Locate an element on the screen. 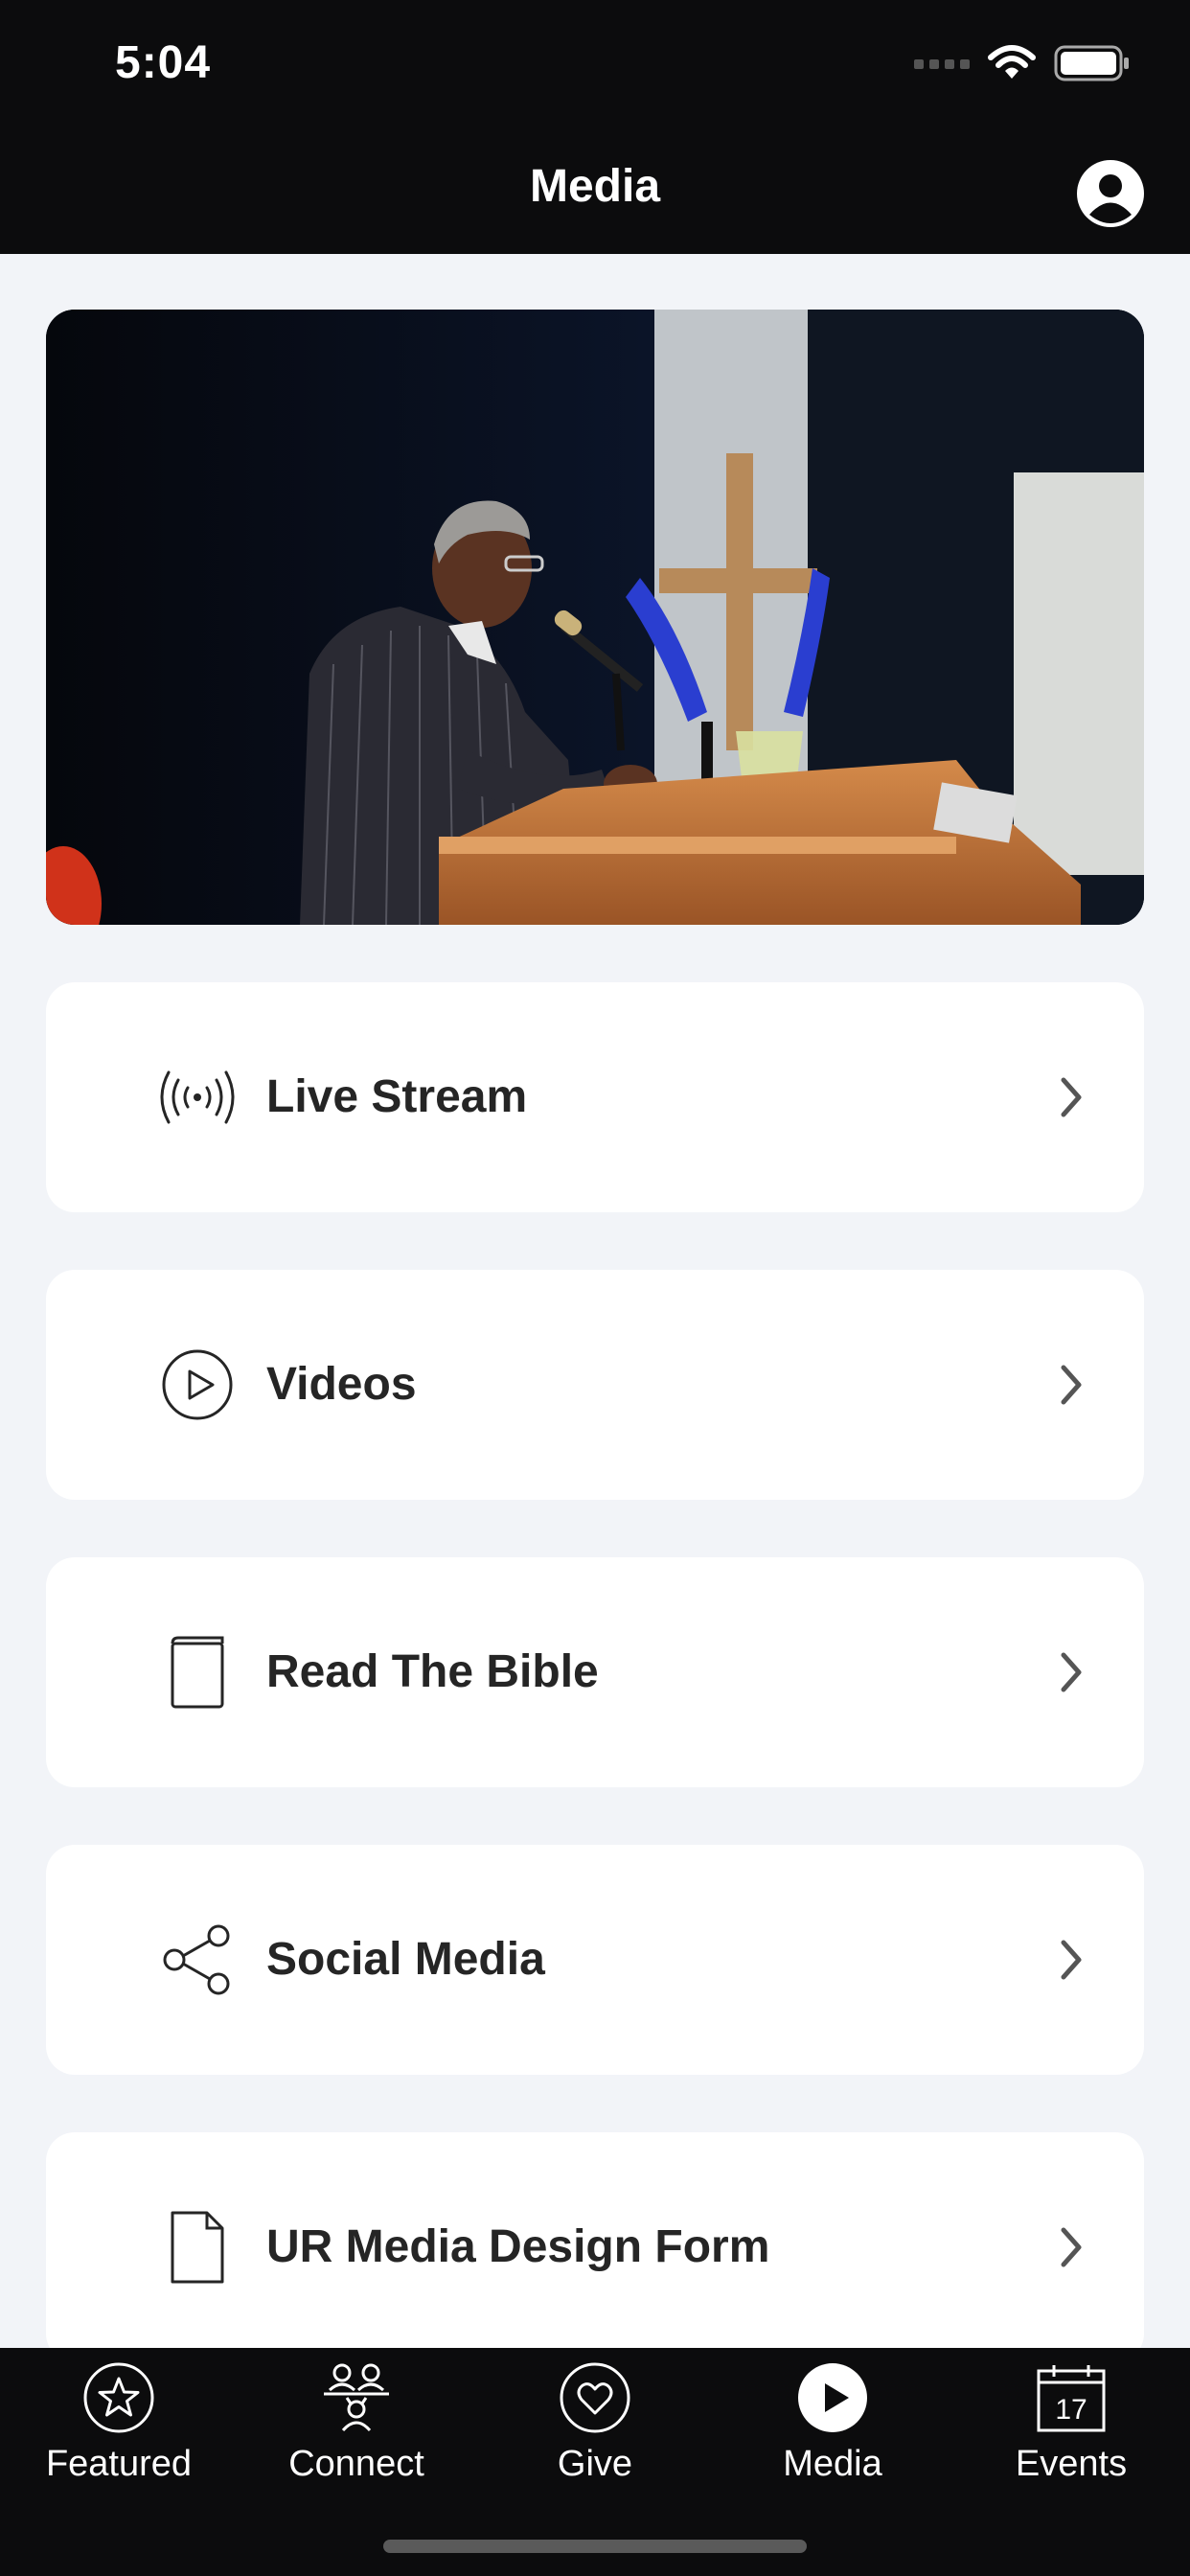 The height and width of the screenshot is (2576, 1190). menu-item-label: Read The Bible is located at coordinates (433, 1671).